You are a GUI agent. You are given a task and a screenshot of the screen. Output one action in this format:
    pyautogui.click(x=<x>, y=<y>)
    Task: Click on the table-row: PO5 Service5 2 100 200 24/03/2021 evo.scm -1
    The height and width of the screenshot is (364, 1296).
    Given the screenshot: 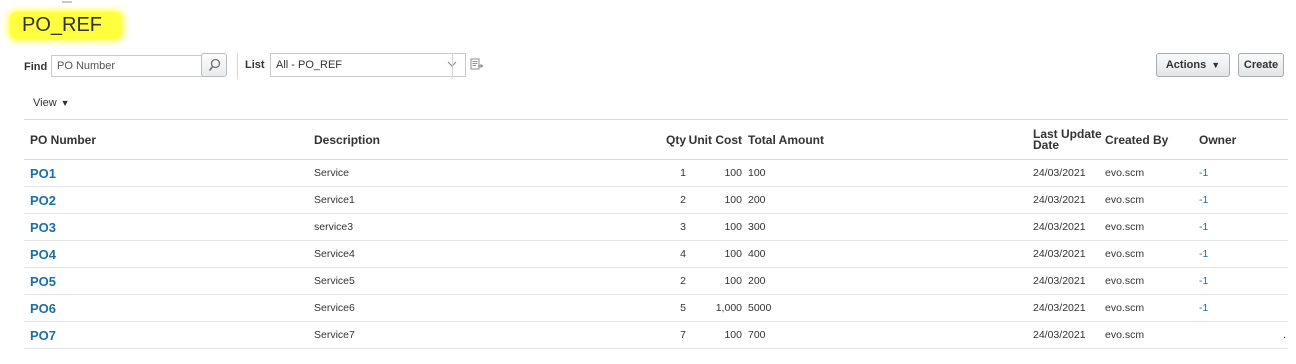 What is the action you would take?
    pyautogui.click(x=656, y=281)
    